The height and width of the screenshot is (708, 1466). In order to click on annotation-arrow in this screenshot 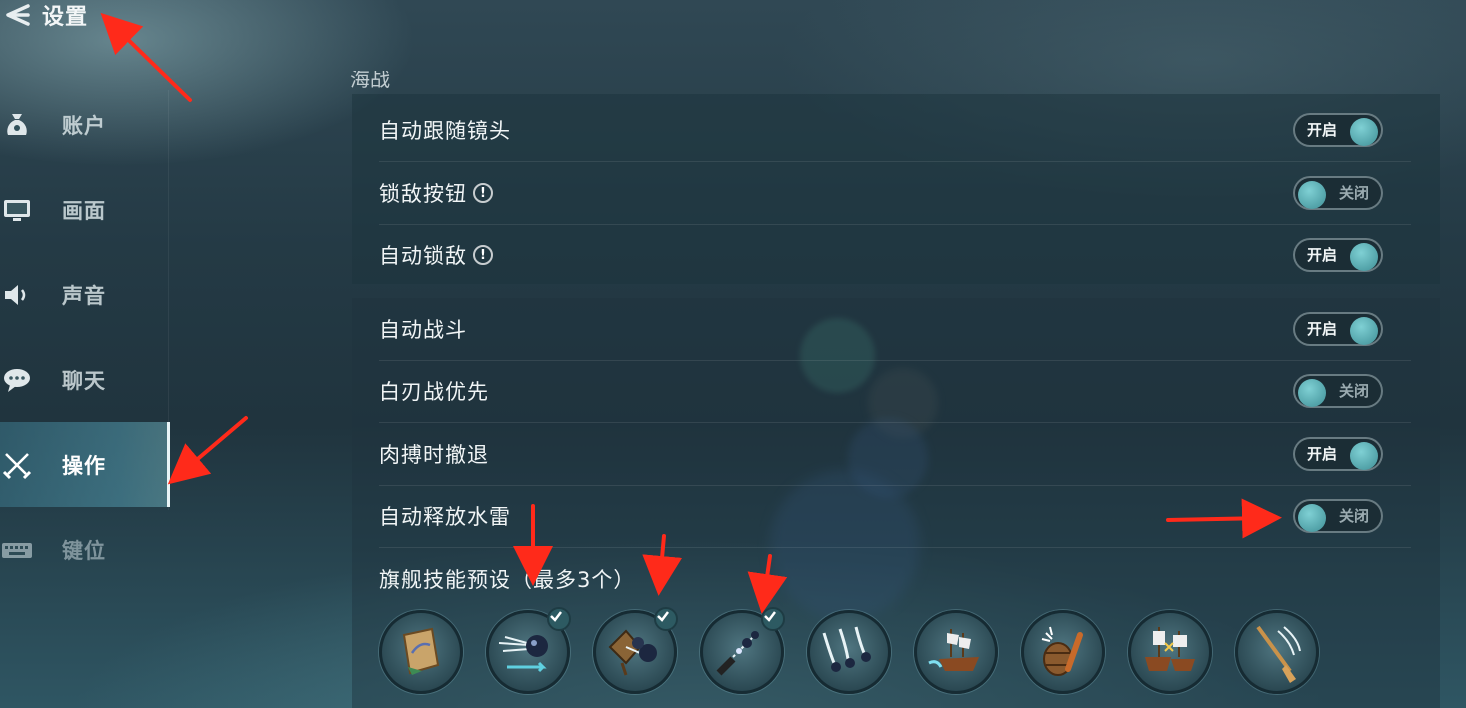, I will do `click(207, 450)`.